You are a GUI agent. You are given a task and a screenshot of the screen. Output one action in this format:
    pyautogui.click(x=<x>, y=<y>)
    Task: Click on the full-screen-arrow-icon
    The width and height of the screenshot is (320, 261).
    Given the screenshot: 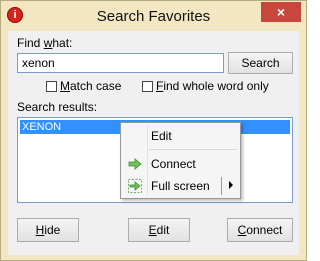 What is the action you would take?
    pyautogui.click(x=135, y=186)
    